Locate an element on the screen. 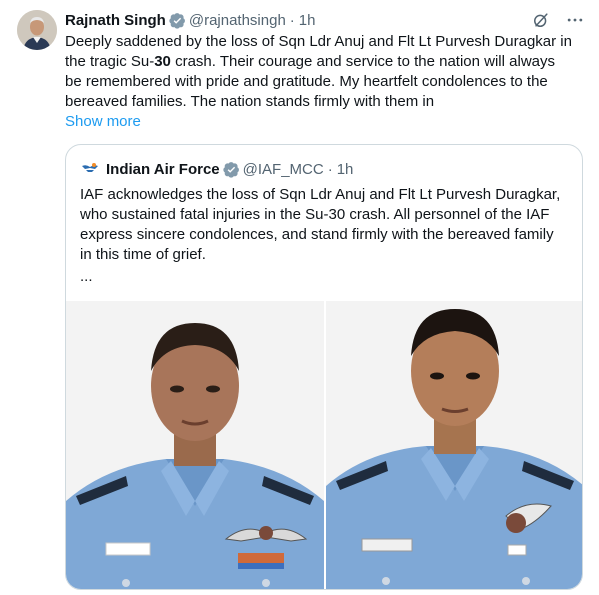  tweet-text-segment: the tragic Su- is located at coordinates (110, 61).